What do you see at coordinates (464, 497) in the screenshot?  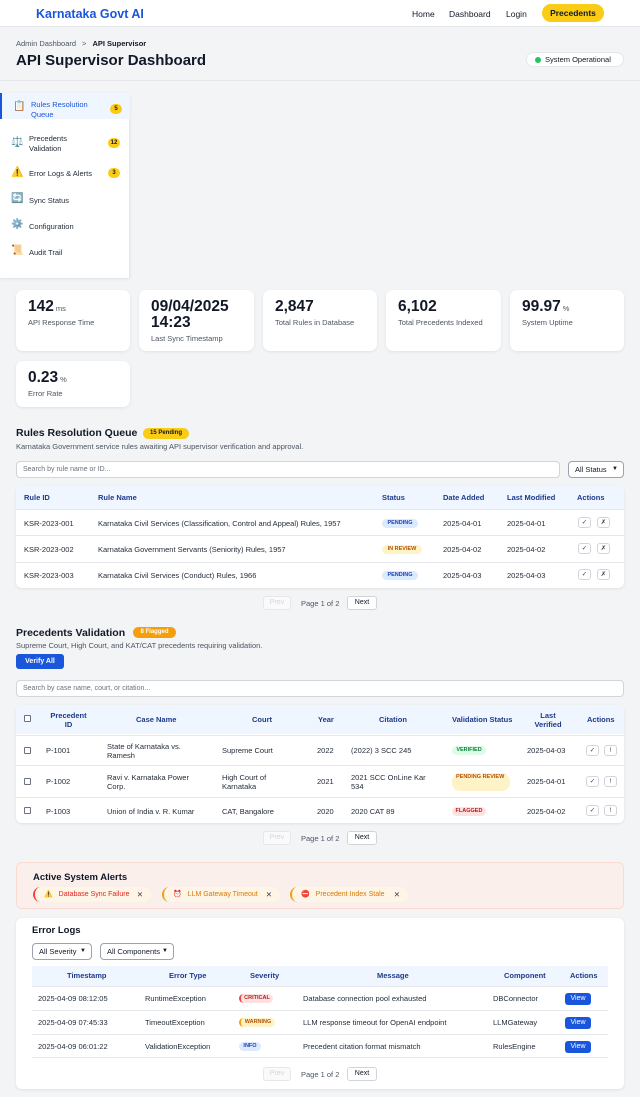 I see `column-header: Date Added` at bounding box center [464, 497].